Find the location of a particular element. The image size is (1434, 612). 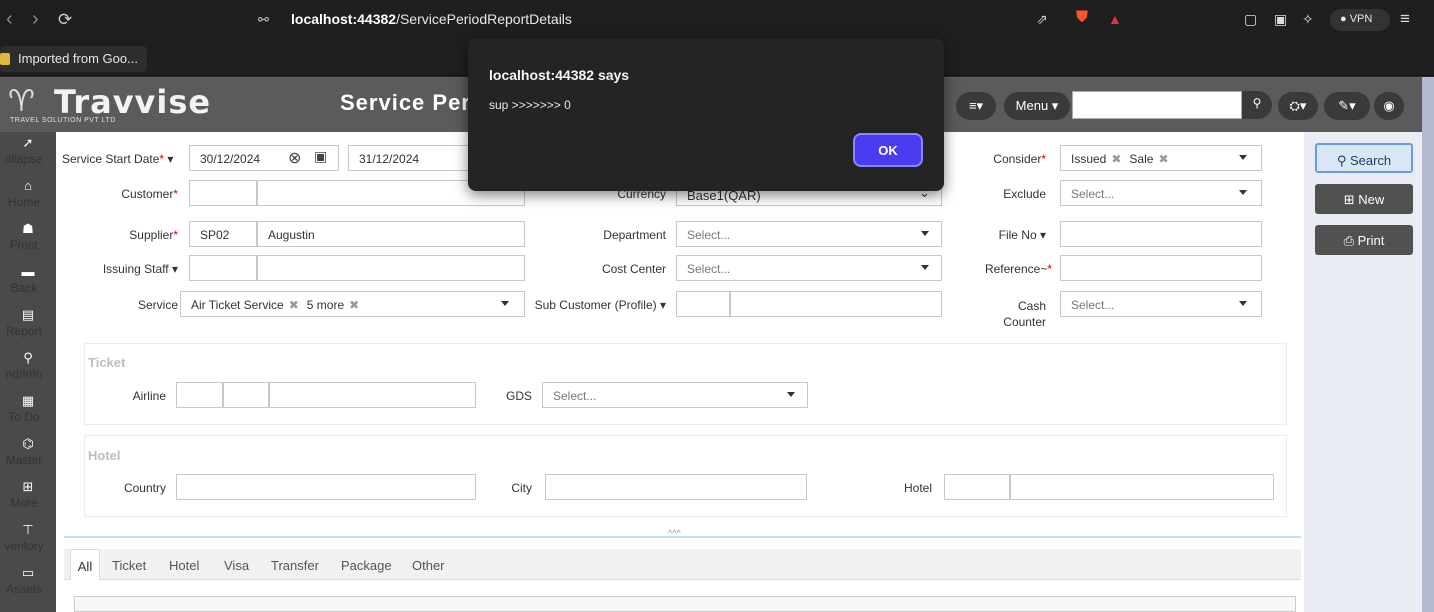

reference-input is located at coordinates (1161, 268).